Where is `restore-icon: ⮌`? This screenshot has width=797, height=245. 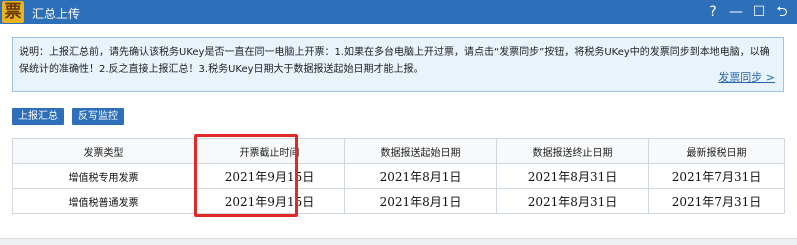 restore-icon: ⮌ is located at coordinates (782, 12).